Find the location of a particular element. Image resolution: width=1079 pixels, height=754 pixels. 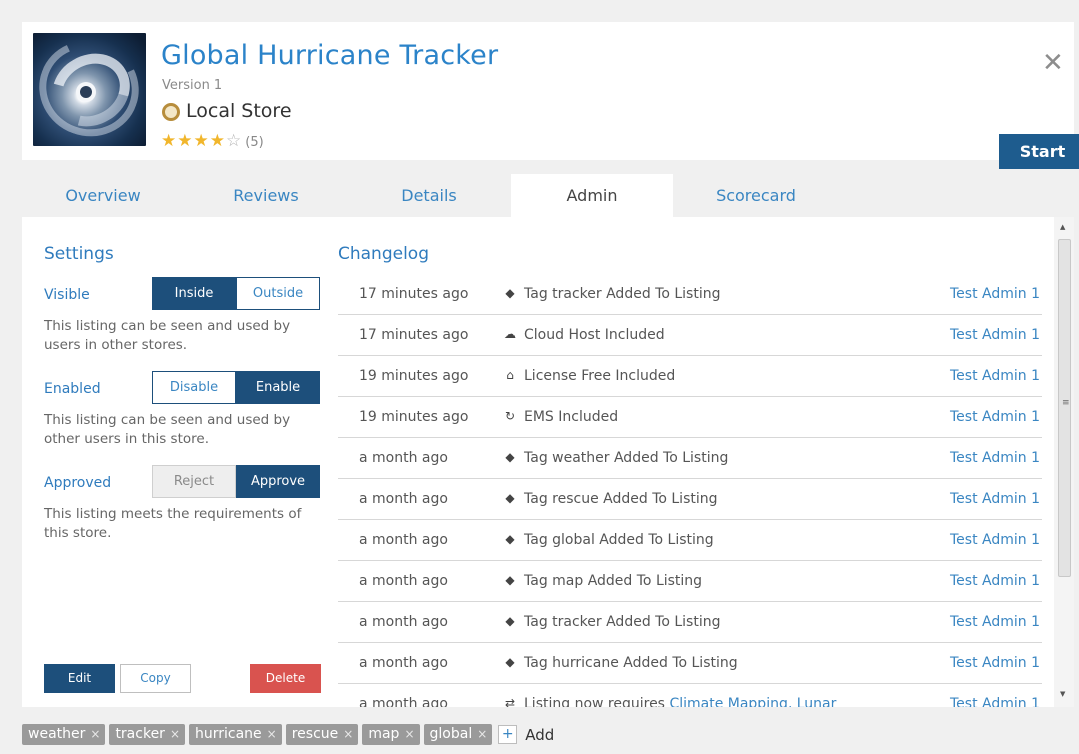

visible-inside-option: Inside is located at coordinates (194, 293).